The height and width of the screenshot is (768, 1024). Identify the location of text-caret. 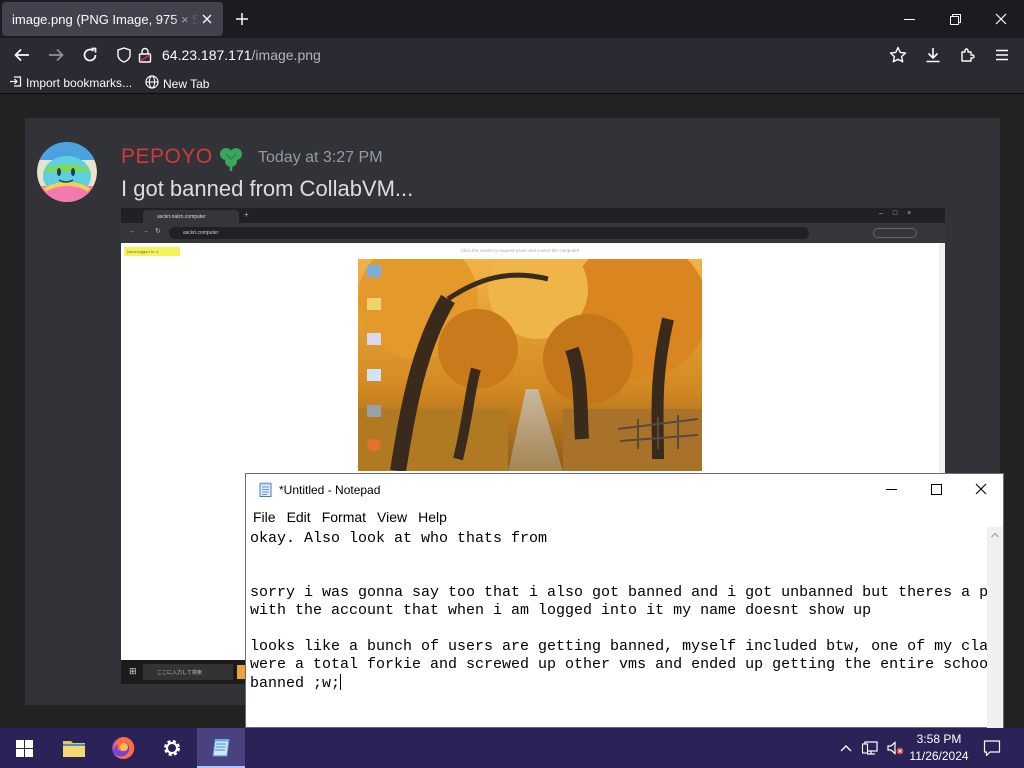
(341, 682).